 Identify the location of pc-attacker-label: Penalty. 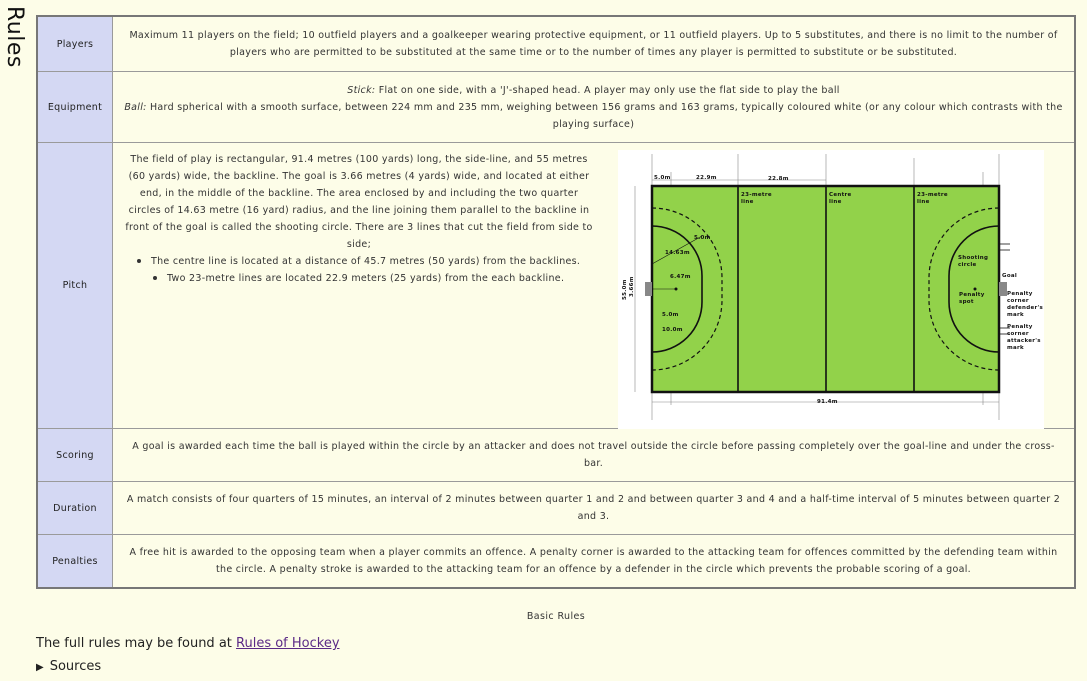
(1020, 327).